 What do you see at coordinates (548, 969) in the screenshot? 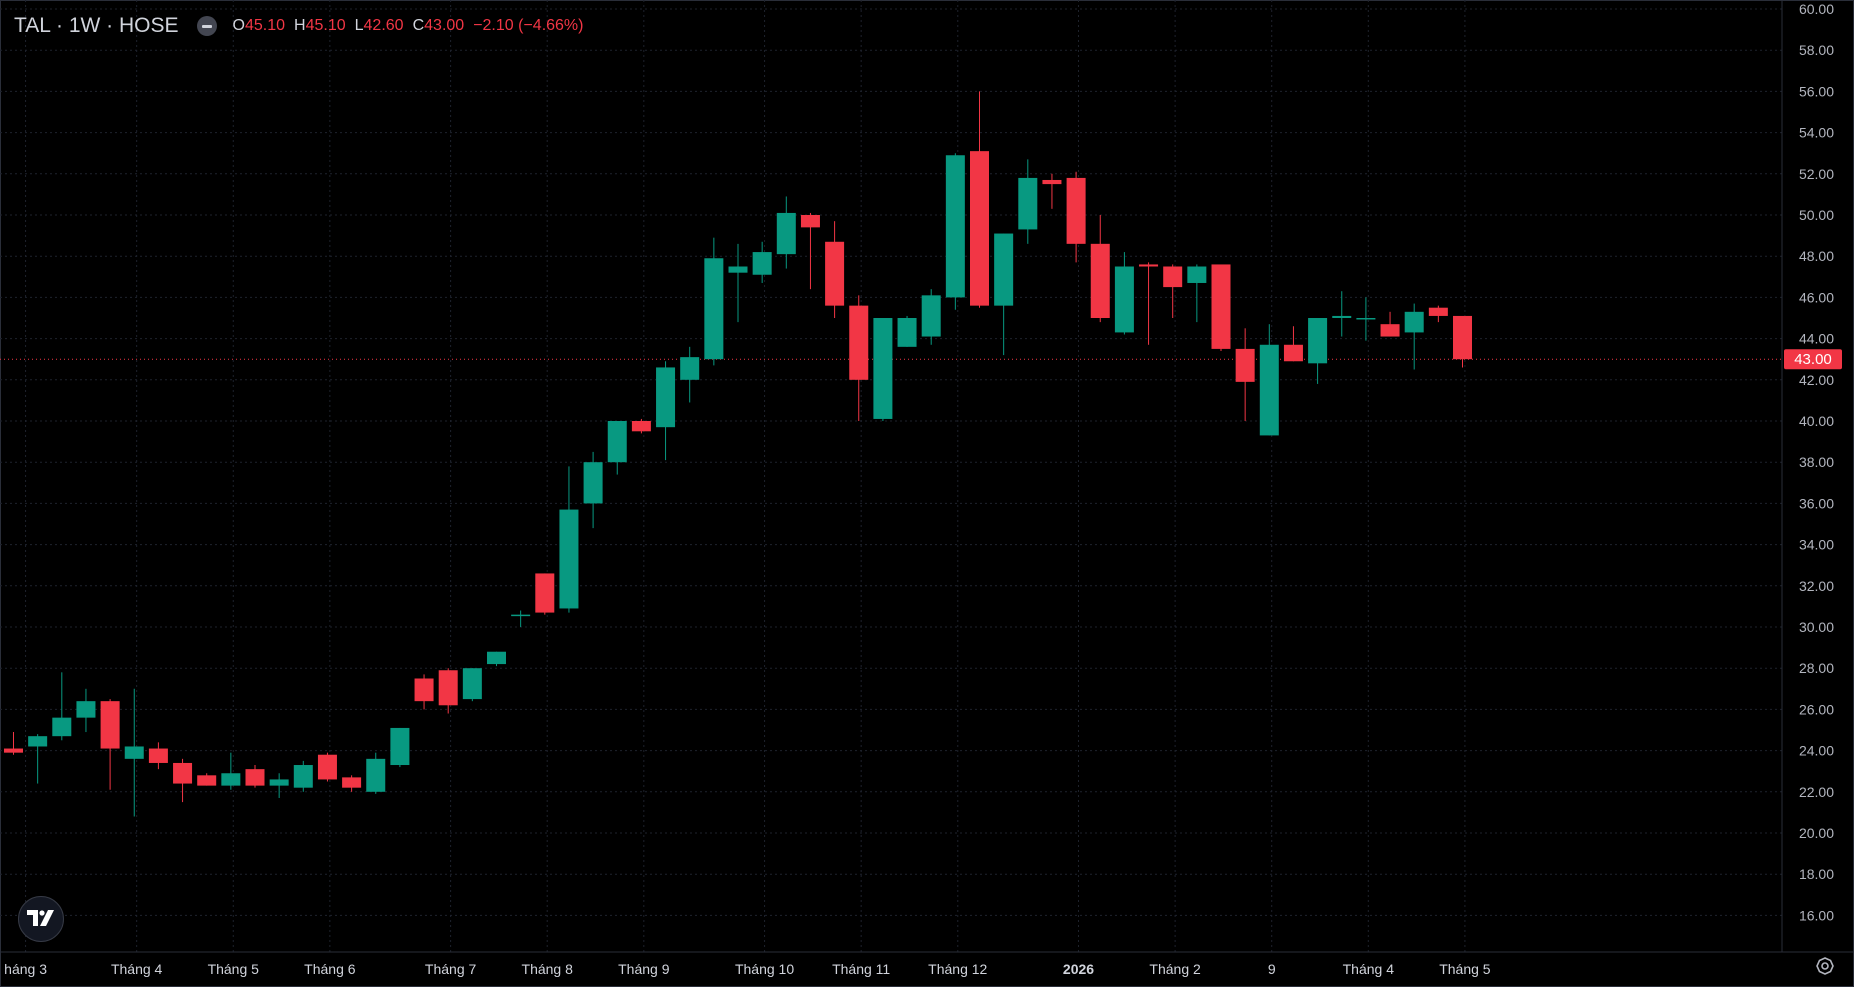
I see `x-tick-label: Tháng 8` at bounding box center [548, 969].